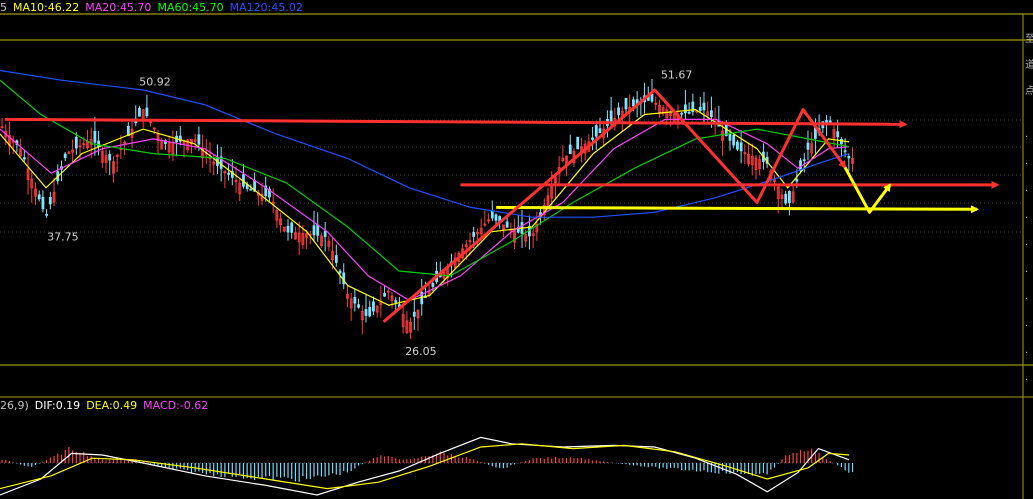 The height and width of the screenshot is (499, 1033). What do you see at coordinates (155, 82) in the screenshot?
I see `price-label: 50.92` at bounding box center [155, 82].